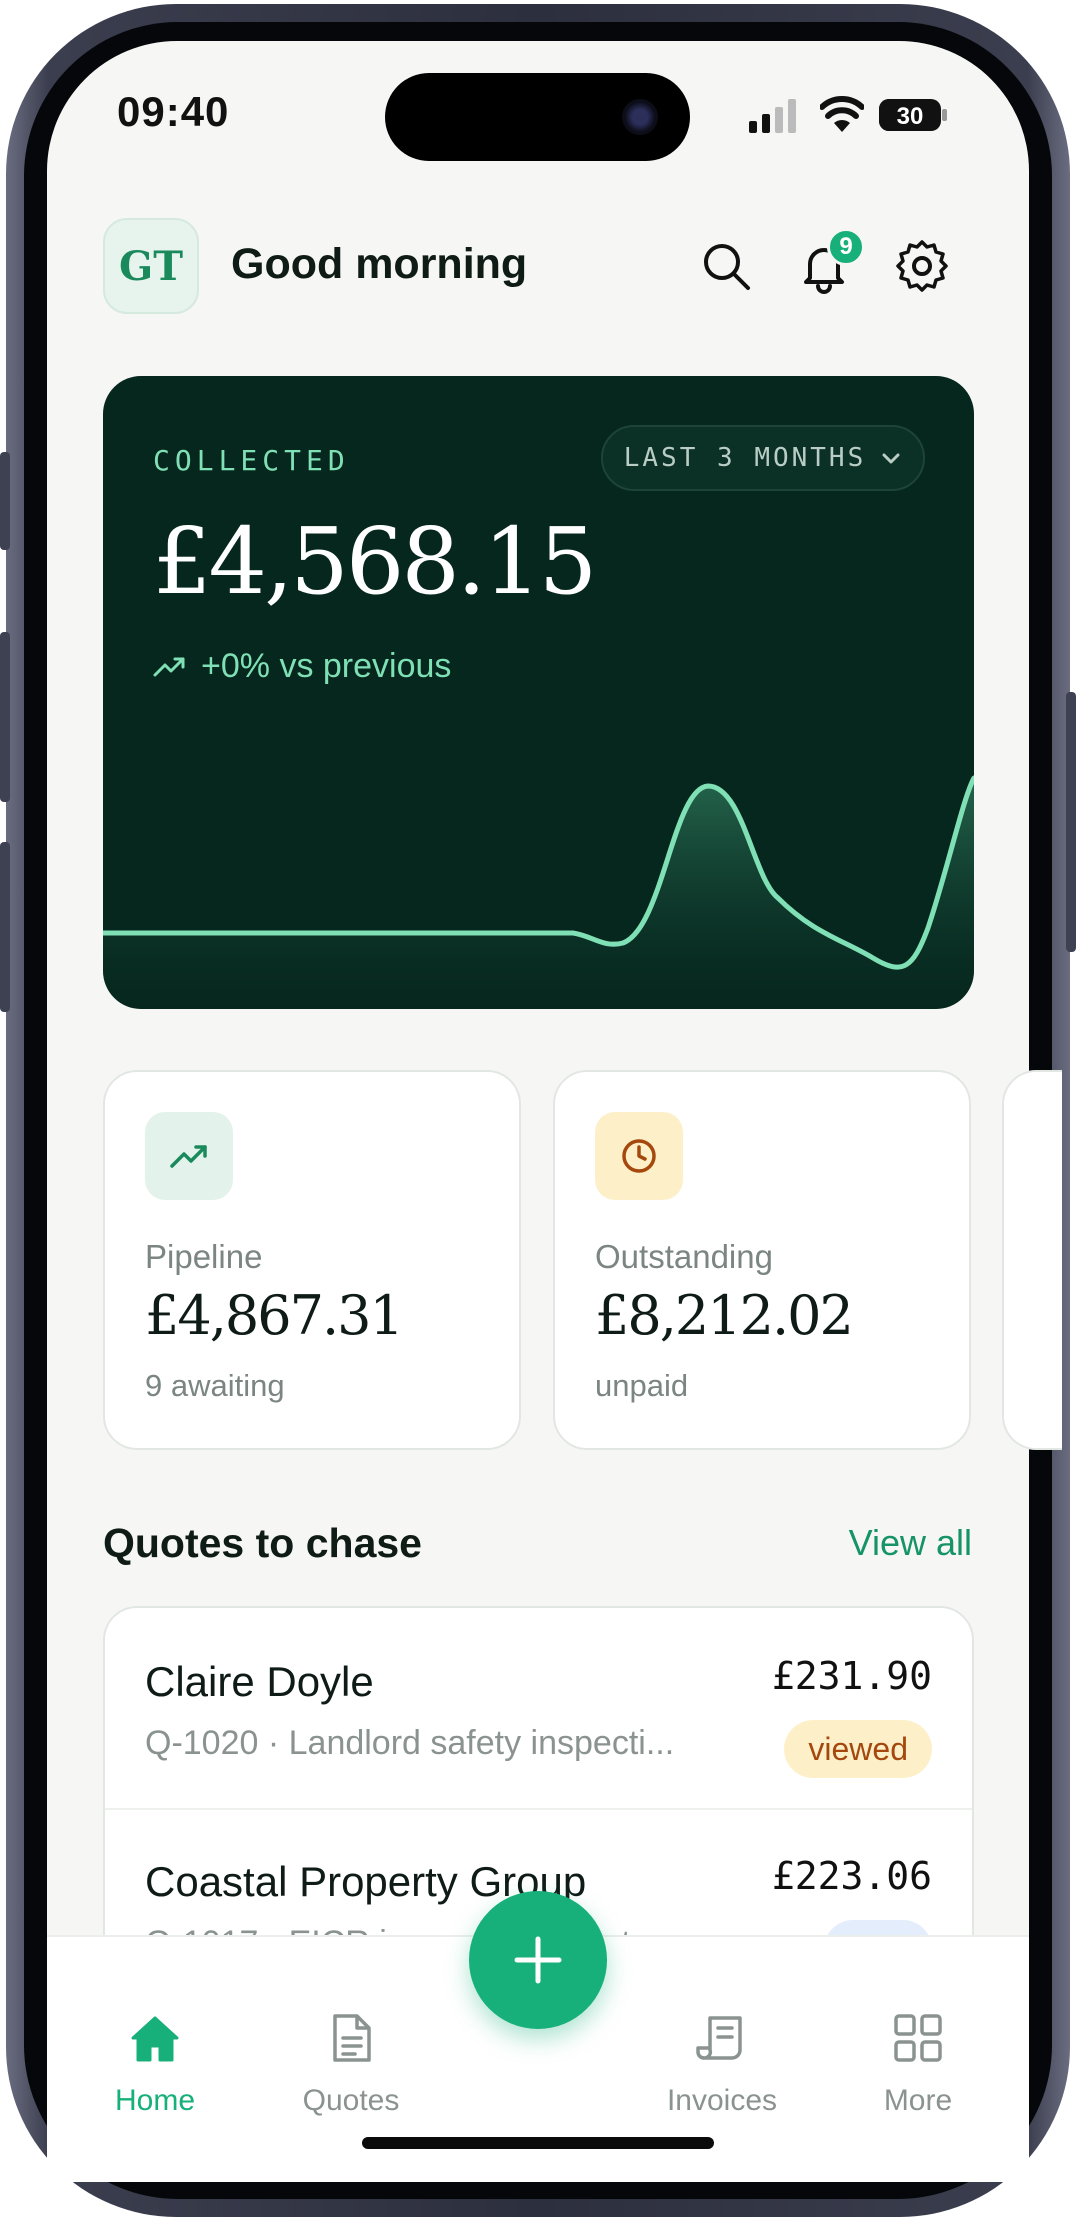 The width and height of the screenshot is (1076, 2221). What do you see at coordinates (684, 1256) in the screenshot?
I see `outstanding-label: Outstanding` at bounding box center [684, 1256].